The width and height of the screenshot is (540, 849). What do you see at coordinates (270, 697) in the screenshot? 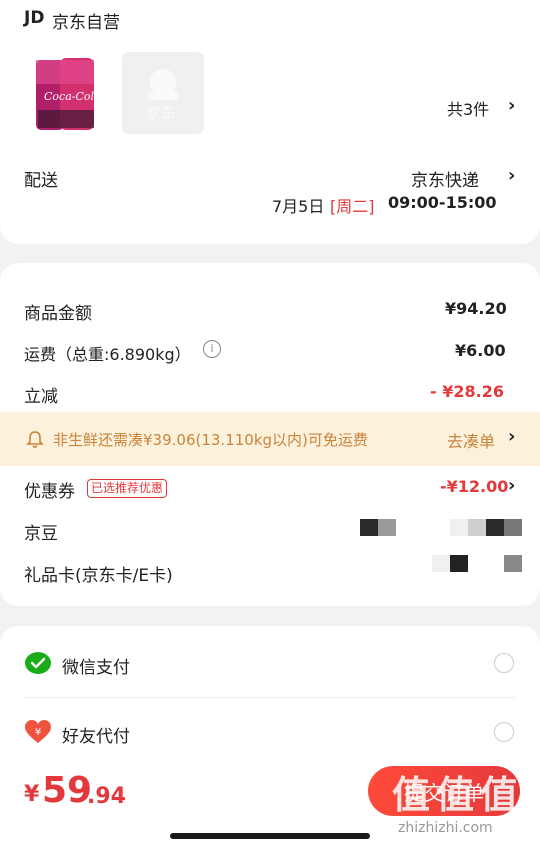
I see `divider` at bounding box center [270, 697].